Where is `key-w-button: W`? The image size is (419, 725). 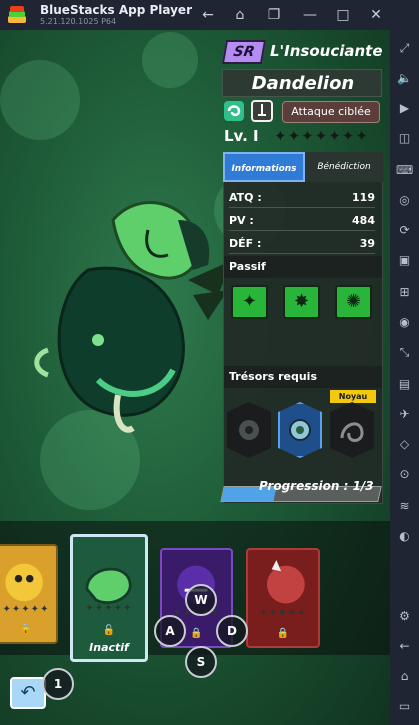 key-w-button: W is located at coordinates (201, 600).